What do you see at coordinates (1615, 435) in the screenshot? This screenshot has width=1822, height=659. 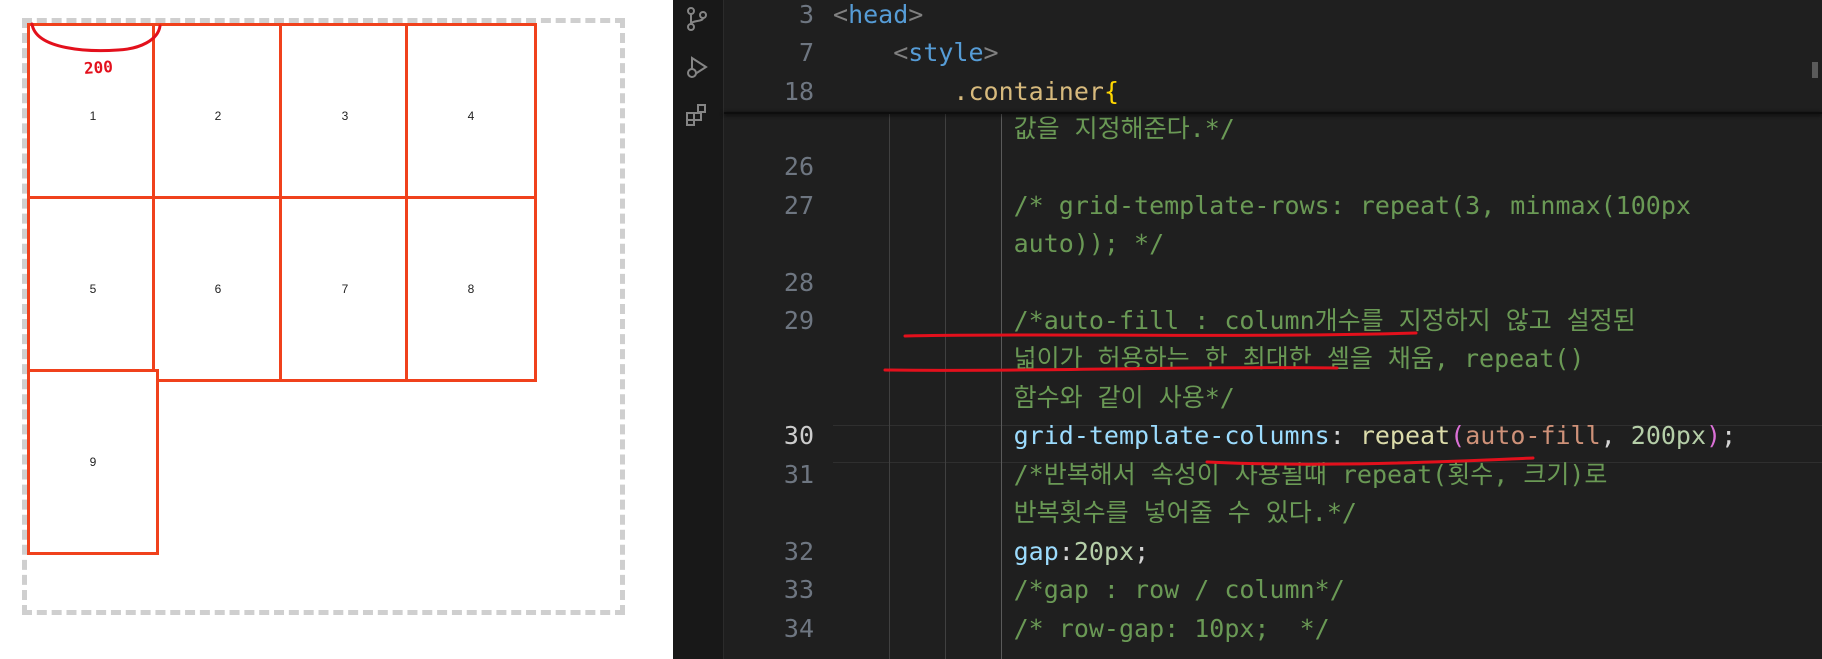 I see `code-token: ,` at bounding box center [1615, 435].